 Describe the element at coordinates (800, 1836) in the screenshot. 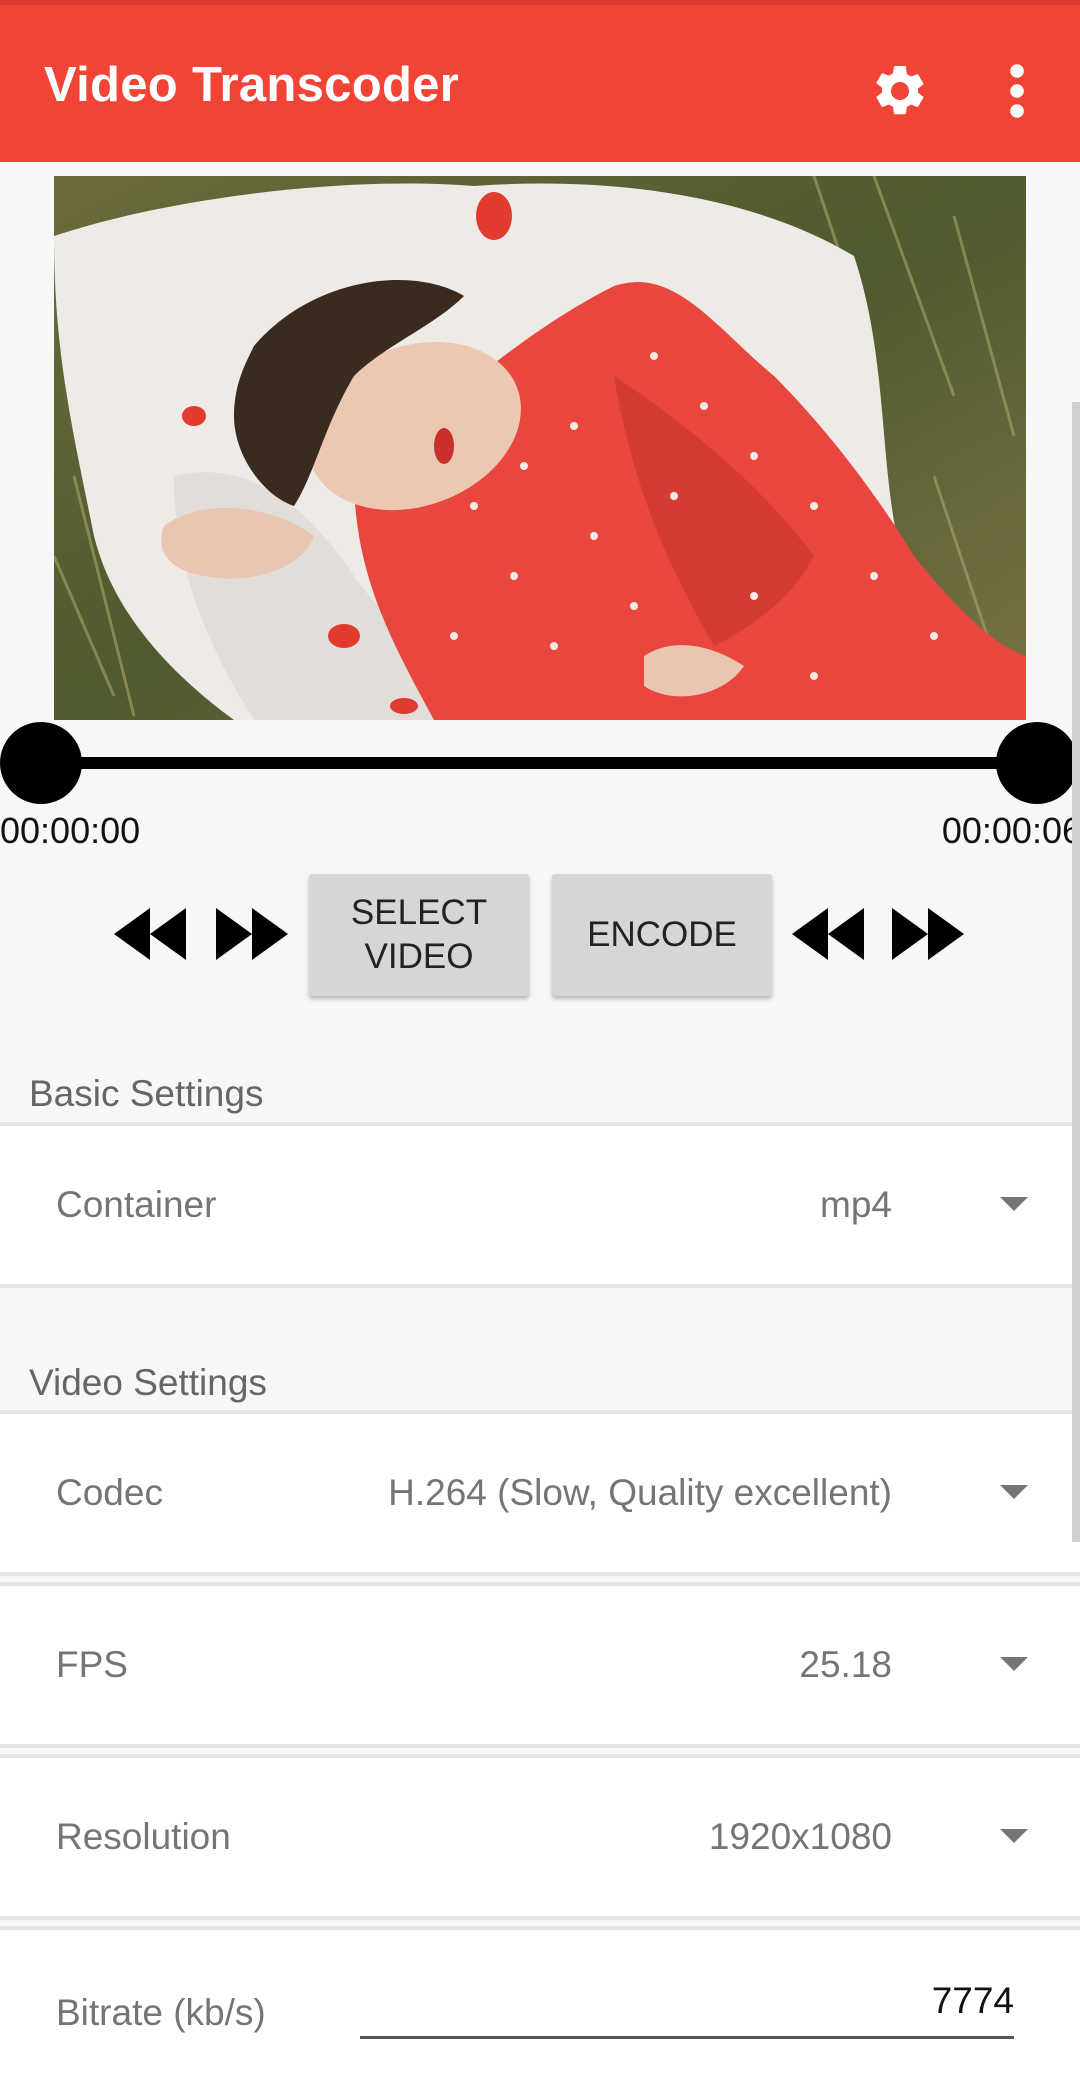

I see `resolution-value: 1920x1080` at that location.